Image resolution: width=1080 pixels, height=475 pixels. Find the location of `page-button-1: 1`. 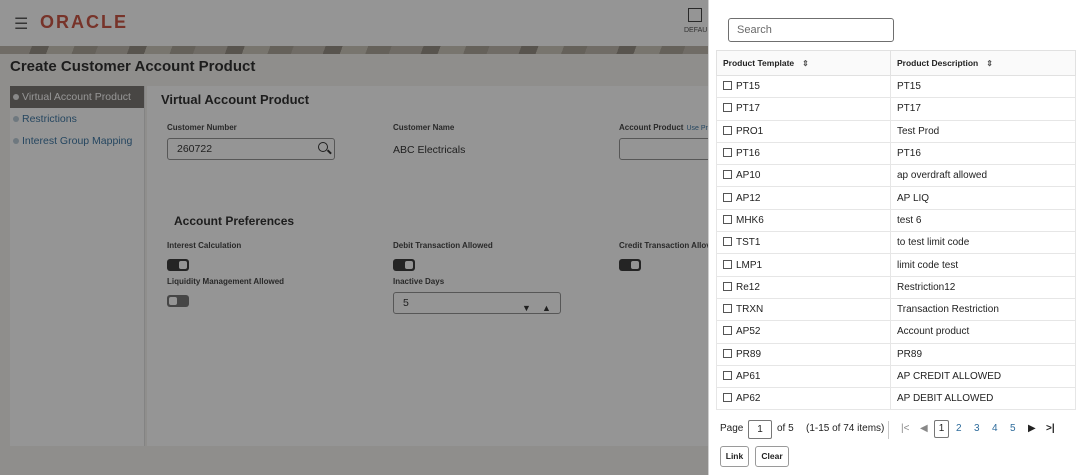

page-button-1: 1 is located at coordinates (941, 429).